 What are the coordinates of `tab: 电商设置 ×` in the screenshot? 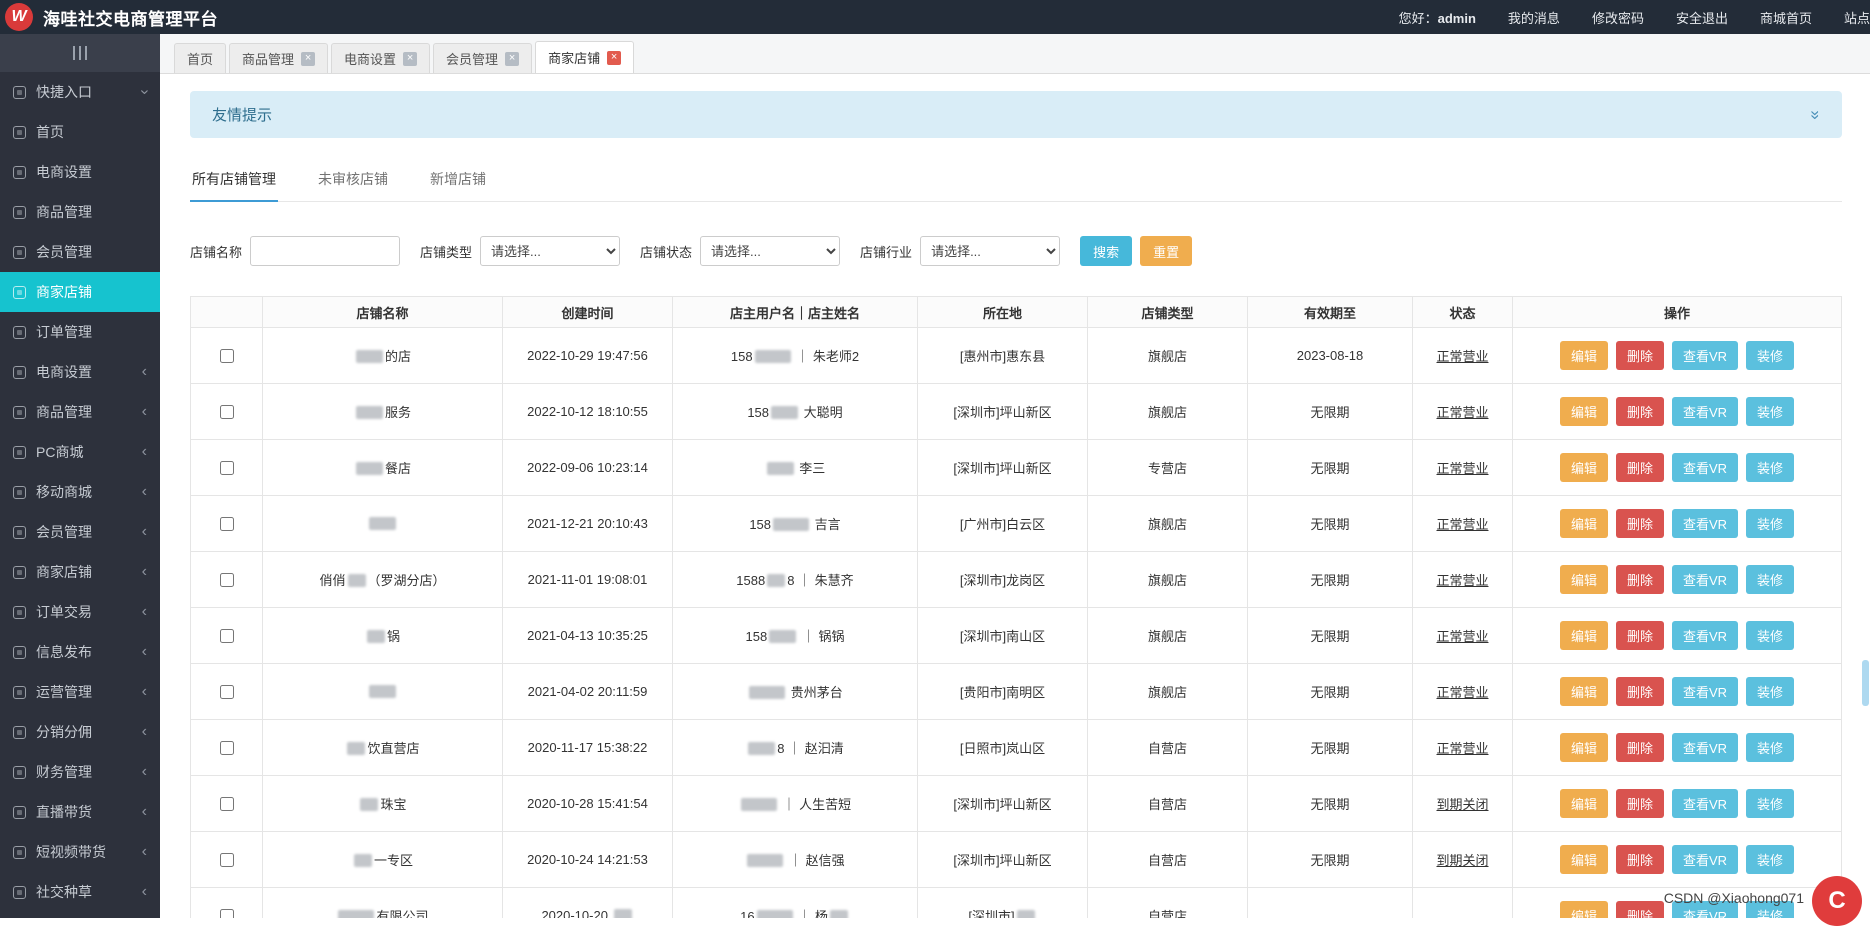 It's located at (381, 58).